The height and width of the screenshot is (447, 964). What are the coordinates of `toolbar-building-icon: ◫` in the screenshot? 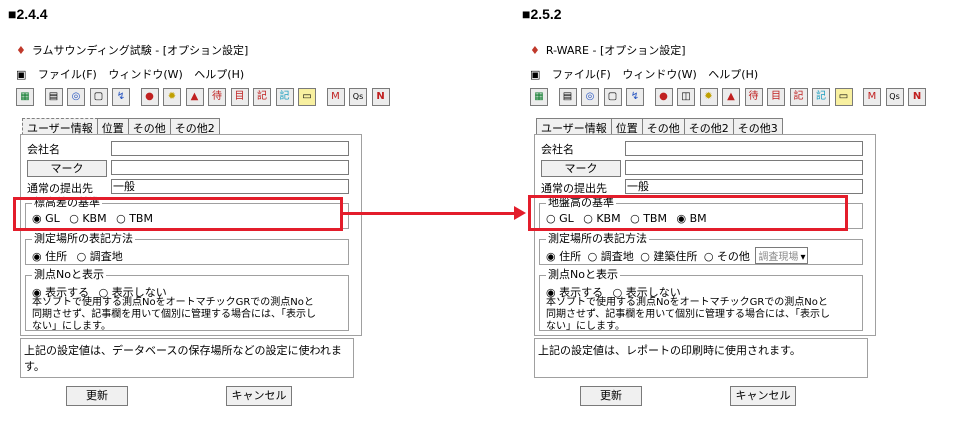 It's located at (686, 97).